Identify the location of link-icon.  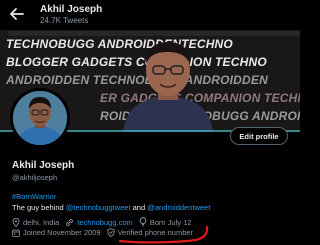
(70, 222).